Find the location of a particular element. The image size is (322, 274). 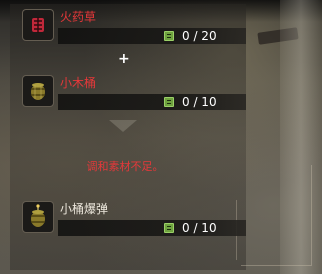

small-barrel-icon is located at coordinates (38, 91).